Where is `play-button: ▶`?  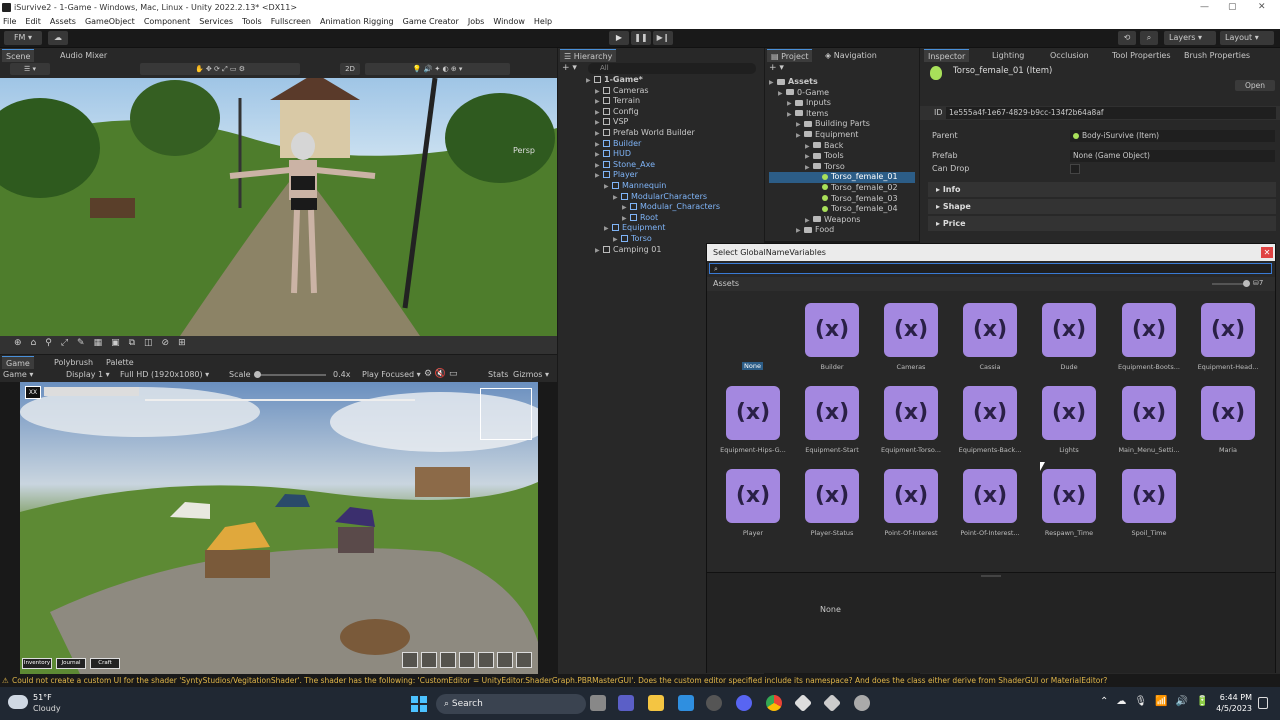
play-button: ▶ is located at coordinates (619, 38).